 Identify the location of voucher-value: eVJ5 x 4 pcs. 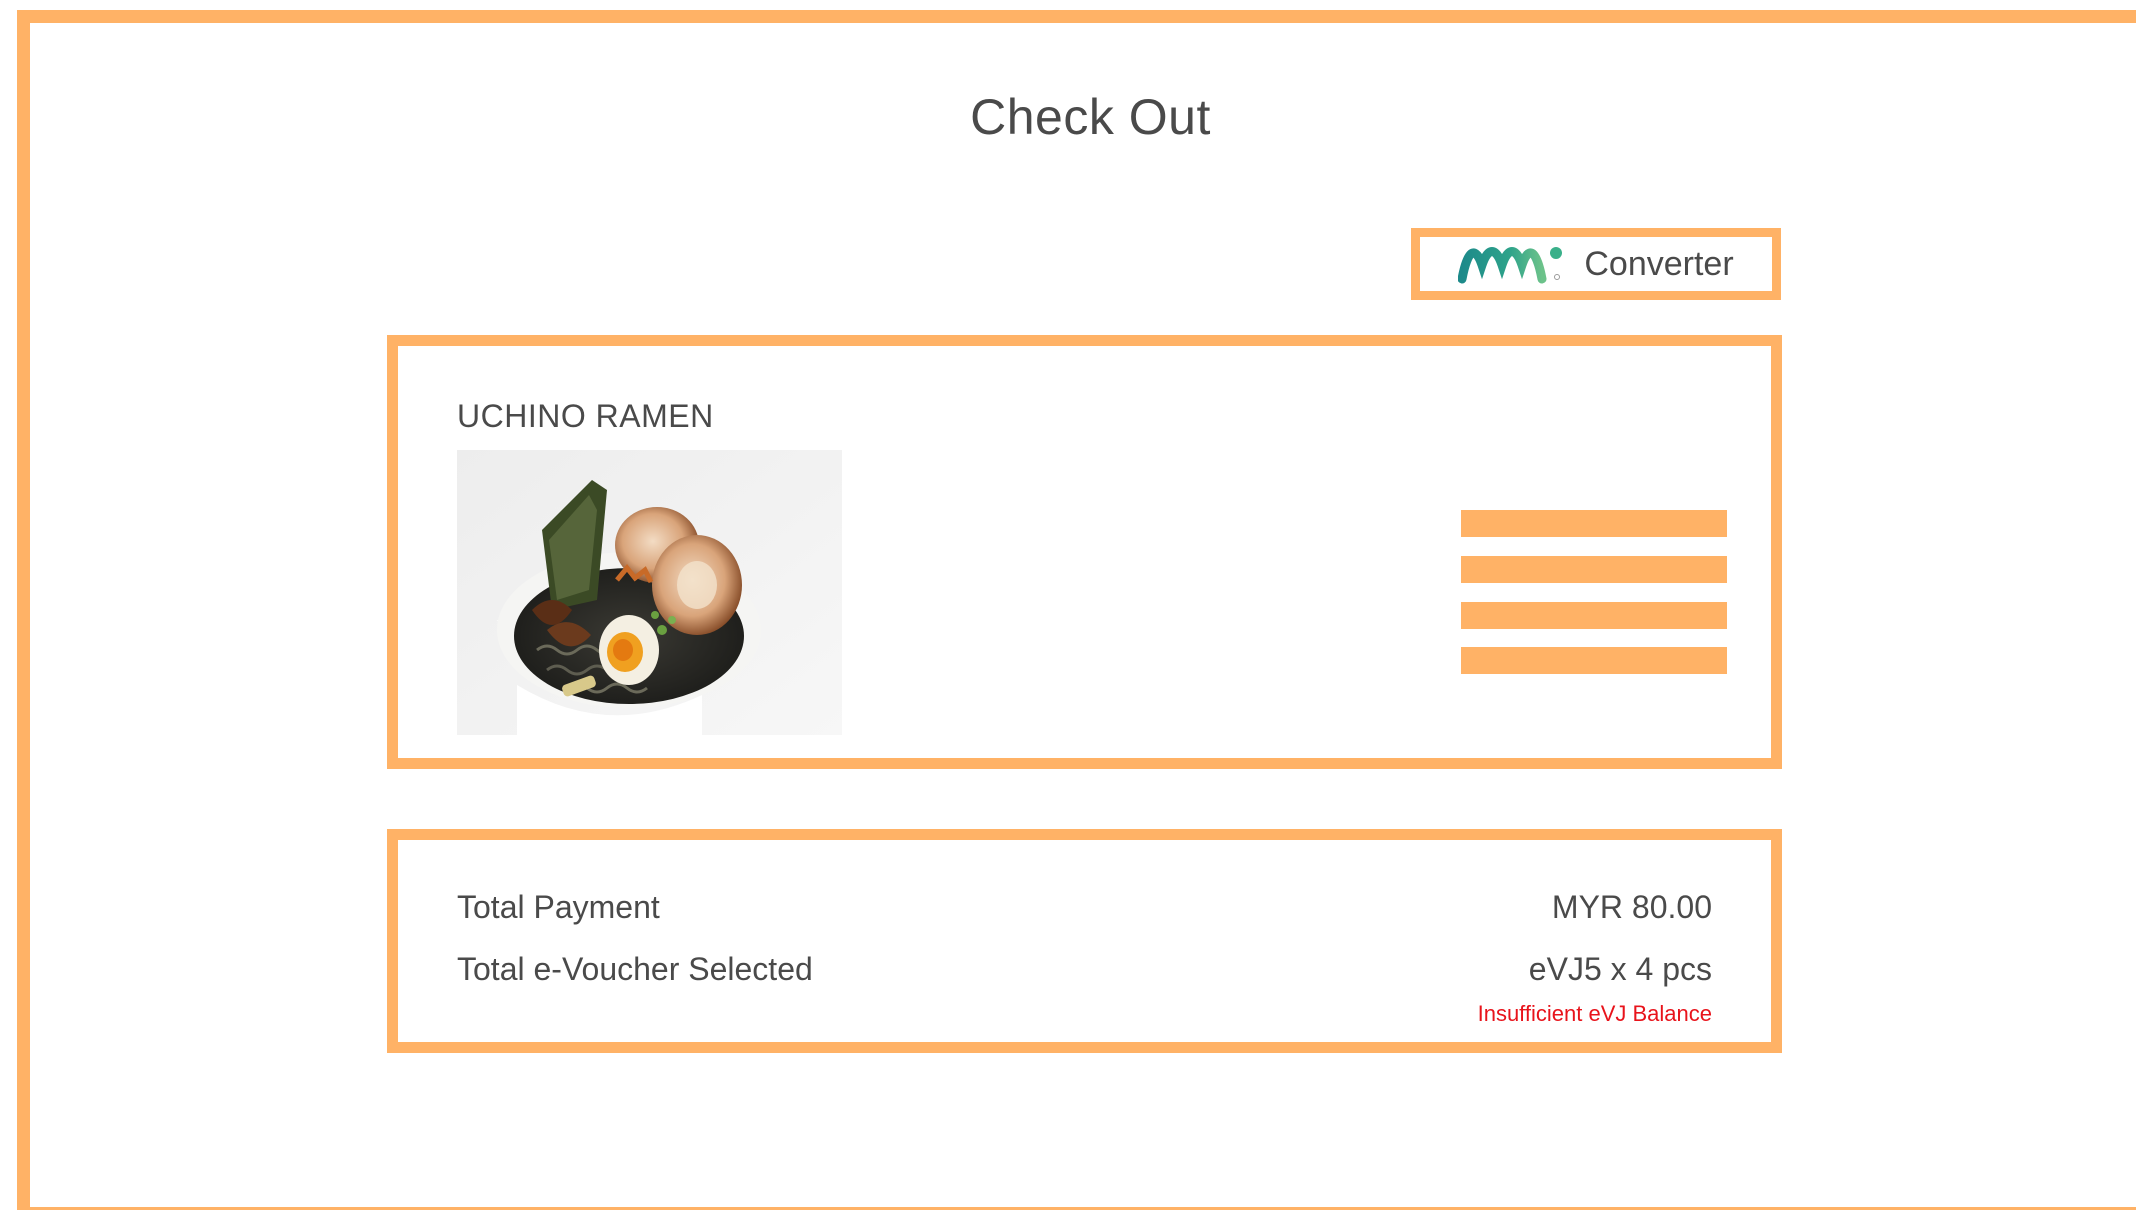
(1620, 969).